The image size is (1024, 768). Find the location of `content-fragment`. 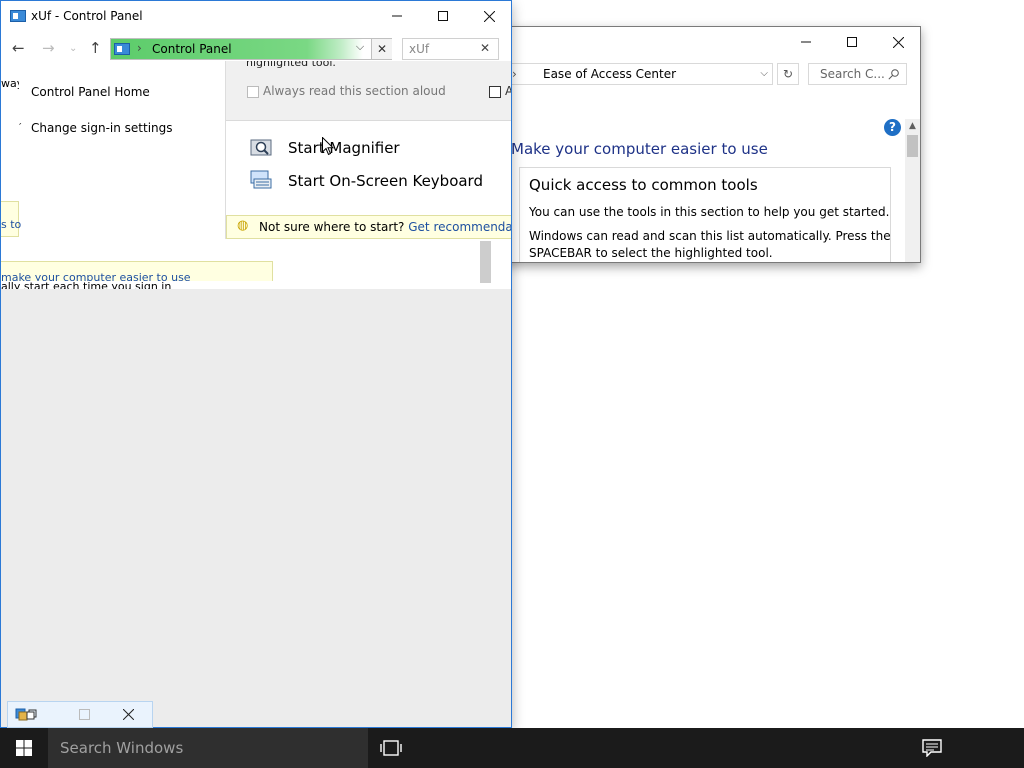

content-fragment is located at coordinates (375, 263).